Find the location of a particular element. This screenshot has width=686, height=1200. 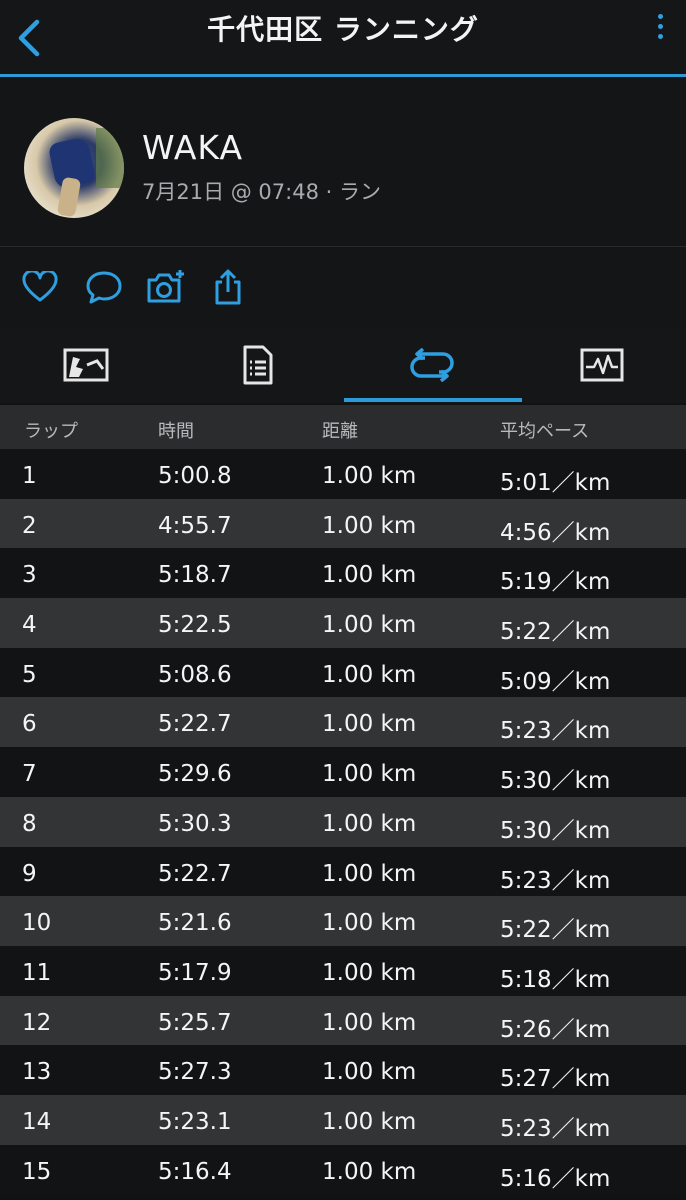

header-divider is located at coordinates (343, 75).